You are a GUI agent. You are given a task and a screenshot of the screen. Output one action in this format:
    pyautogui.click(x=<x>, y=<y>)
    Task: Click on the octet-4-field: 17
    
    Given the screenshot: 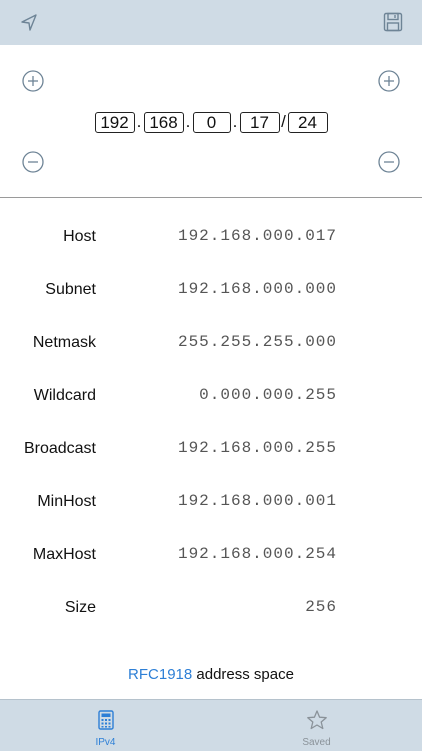 What is the action you would take?
    pyautogui.click(x=259, y=122)
    